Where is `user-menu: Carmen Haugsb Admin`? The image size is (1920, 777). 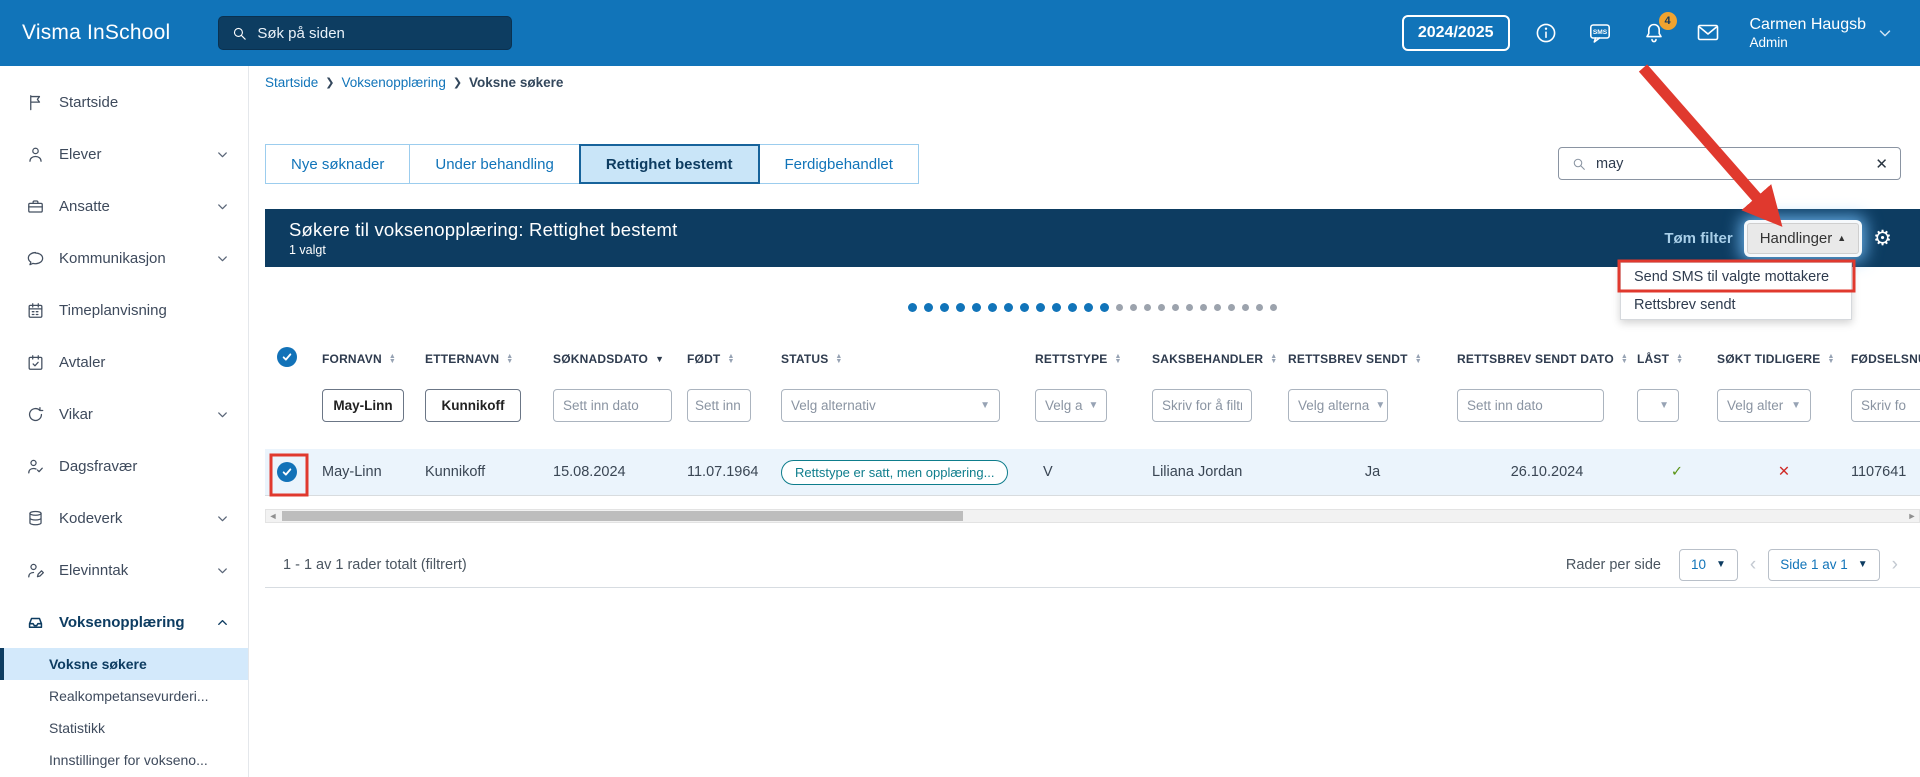 user-menu: Carmen Haugsb Admin is located at coordinates (1808, 33).